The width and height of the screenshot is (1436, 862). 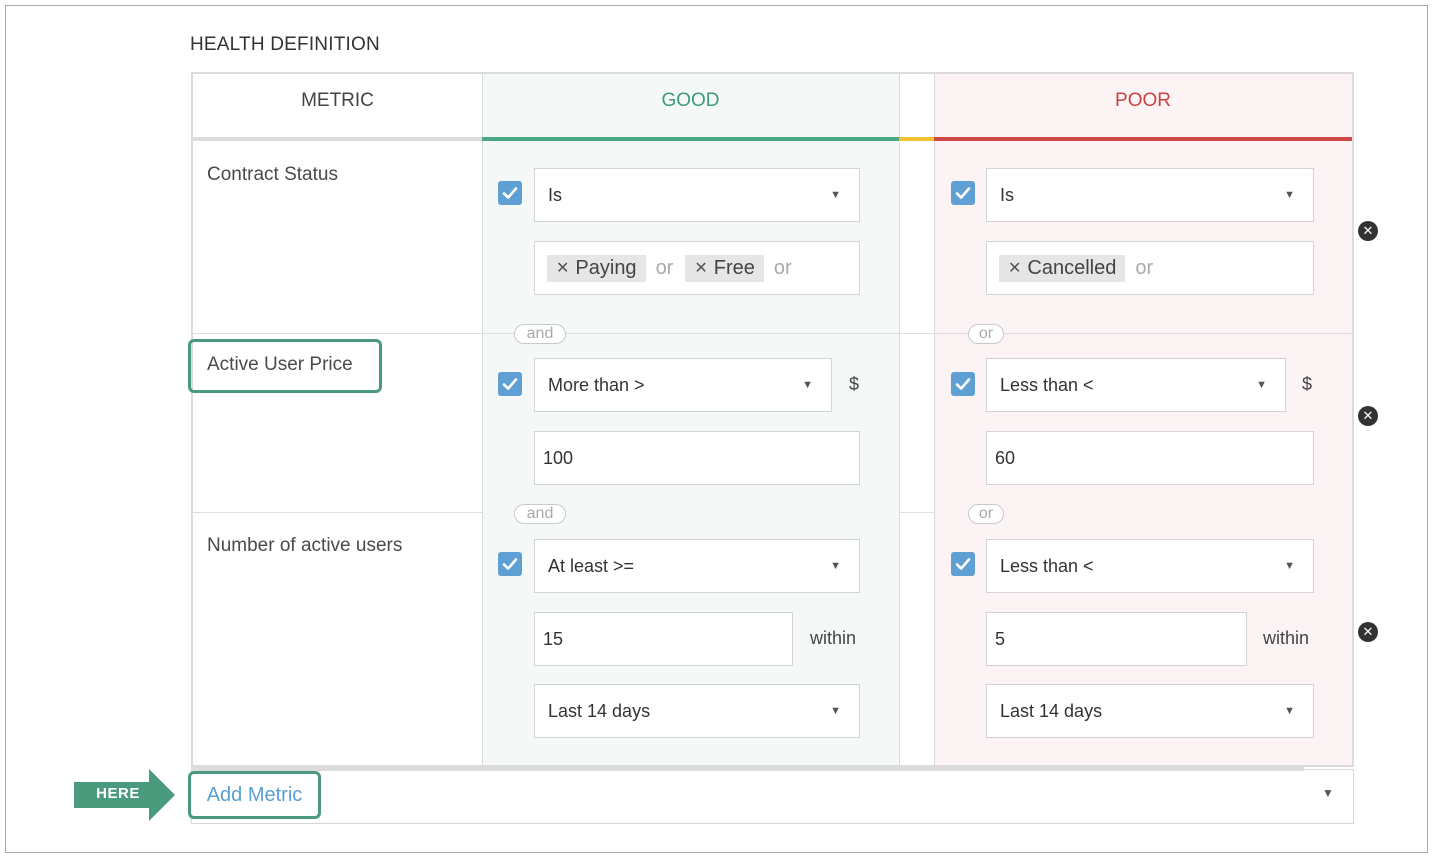 I want to click on good-value-input: 100, so click(x=697, y=458).